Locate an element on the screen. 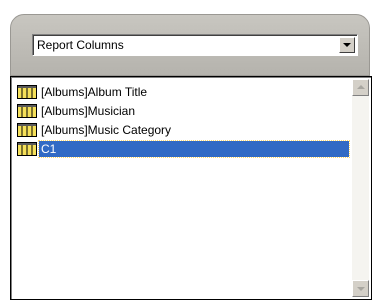 This screenshot has width=381, height=308. report-columns-dropdown: Report Columns is located at coordinates (195, 45).